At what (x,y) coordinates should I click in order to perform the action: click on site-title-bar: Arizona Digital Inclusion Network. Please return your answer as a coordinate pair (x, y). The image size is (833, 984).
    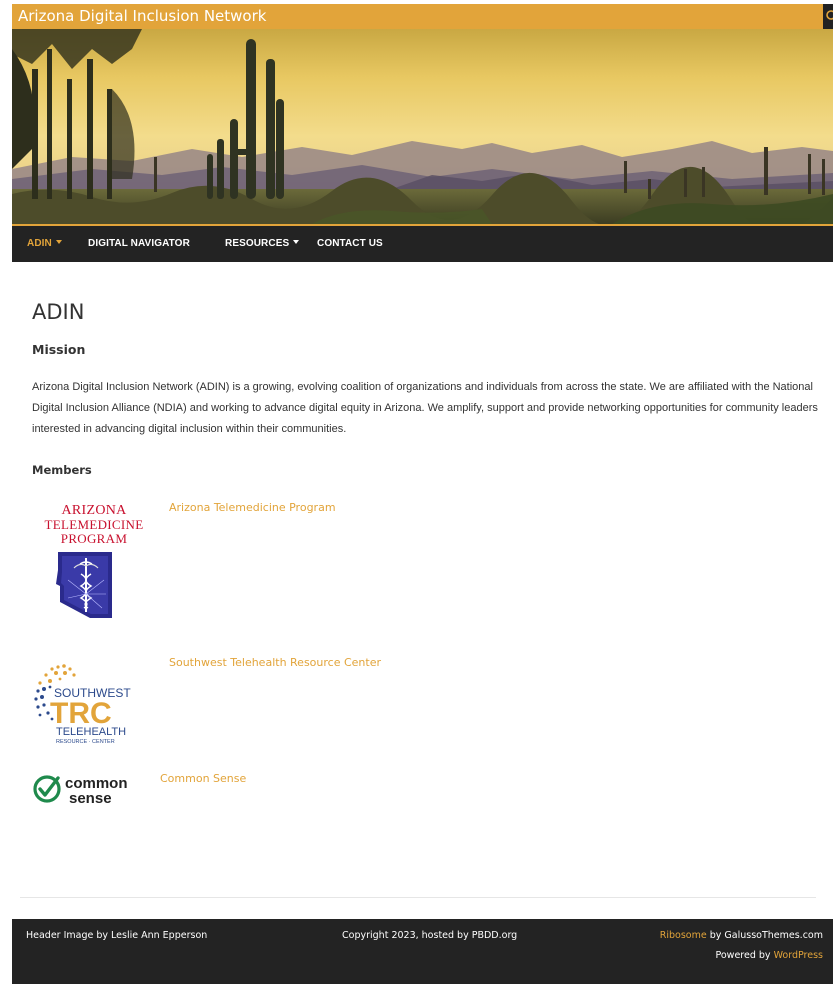
    Looking at the image, I should click on (417, 16).